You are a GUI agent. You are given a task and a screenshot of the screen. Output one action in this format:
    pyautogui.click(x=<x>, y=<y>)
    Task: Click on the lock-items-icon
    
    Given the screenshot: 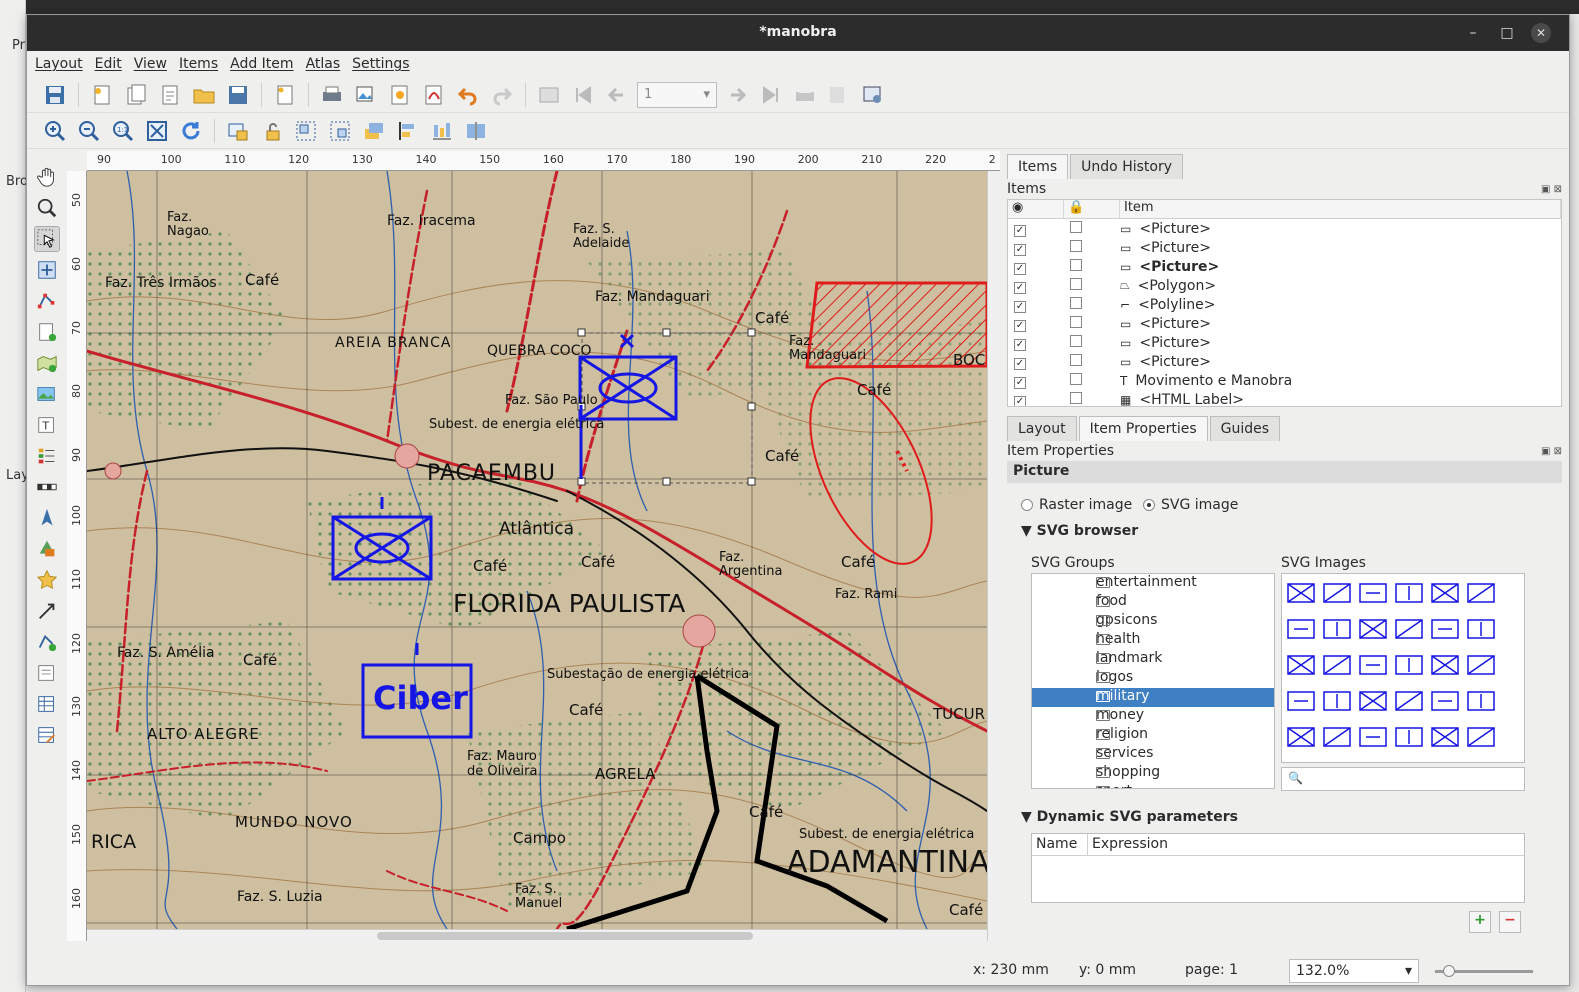 What is the action you would take?
    pyautogui.click(x=238, y=131)
    